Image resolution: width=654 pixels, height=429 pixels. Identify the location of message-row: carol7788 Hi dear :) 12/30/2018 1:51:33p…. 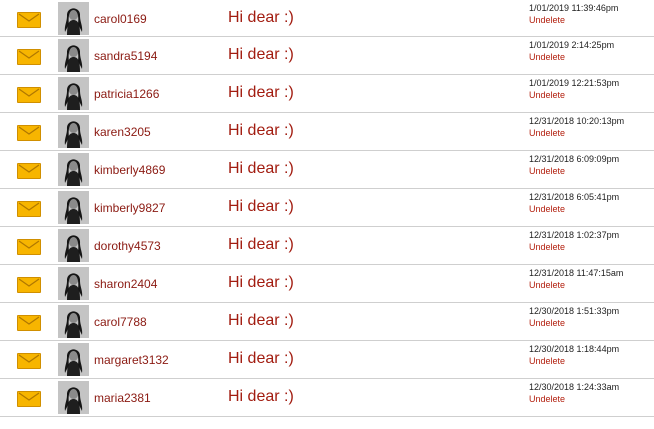
(327, 322).